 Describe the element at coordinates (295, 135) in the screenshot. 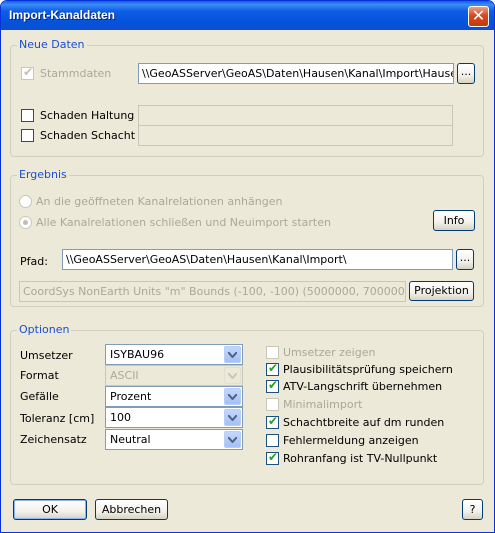

I see `schaden-schacht-path-field` at that location.